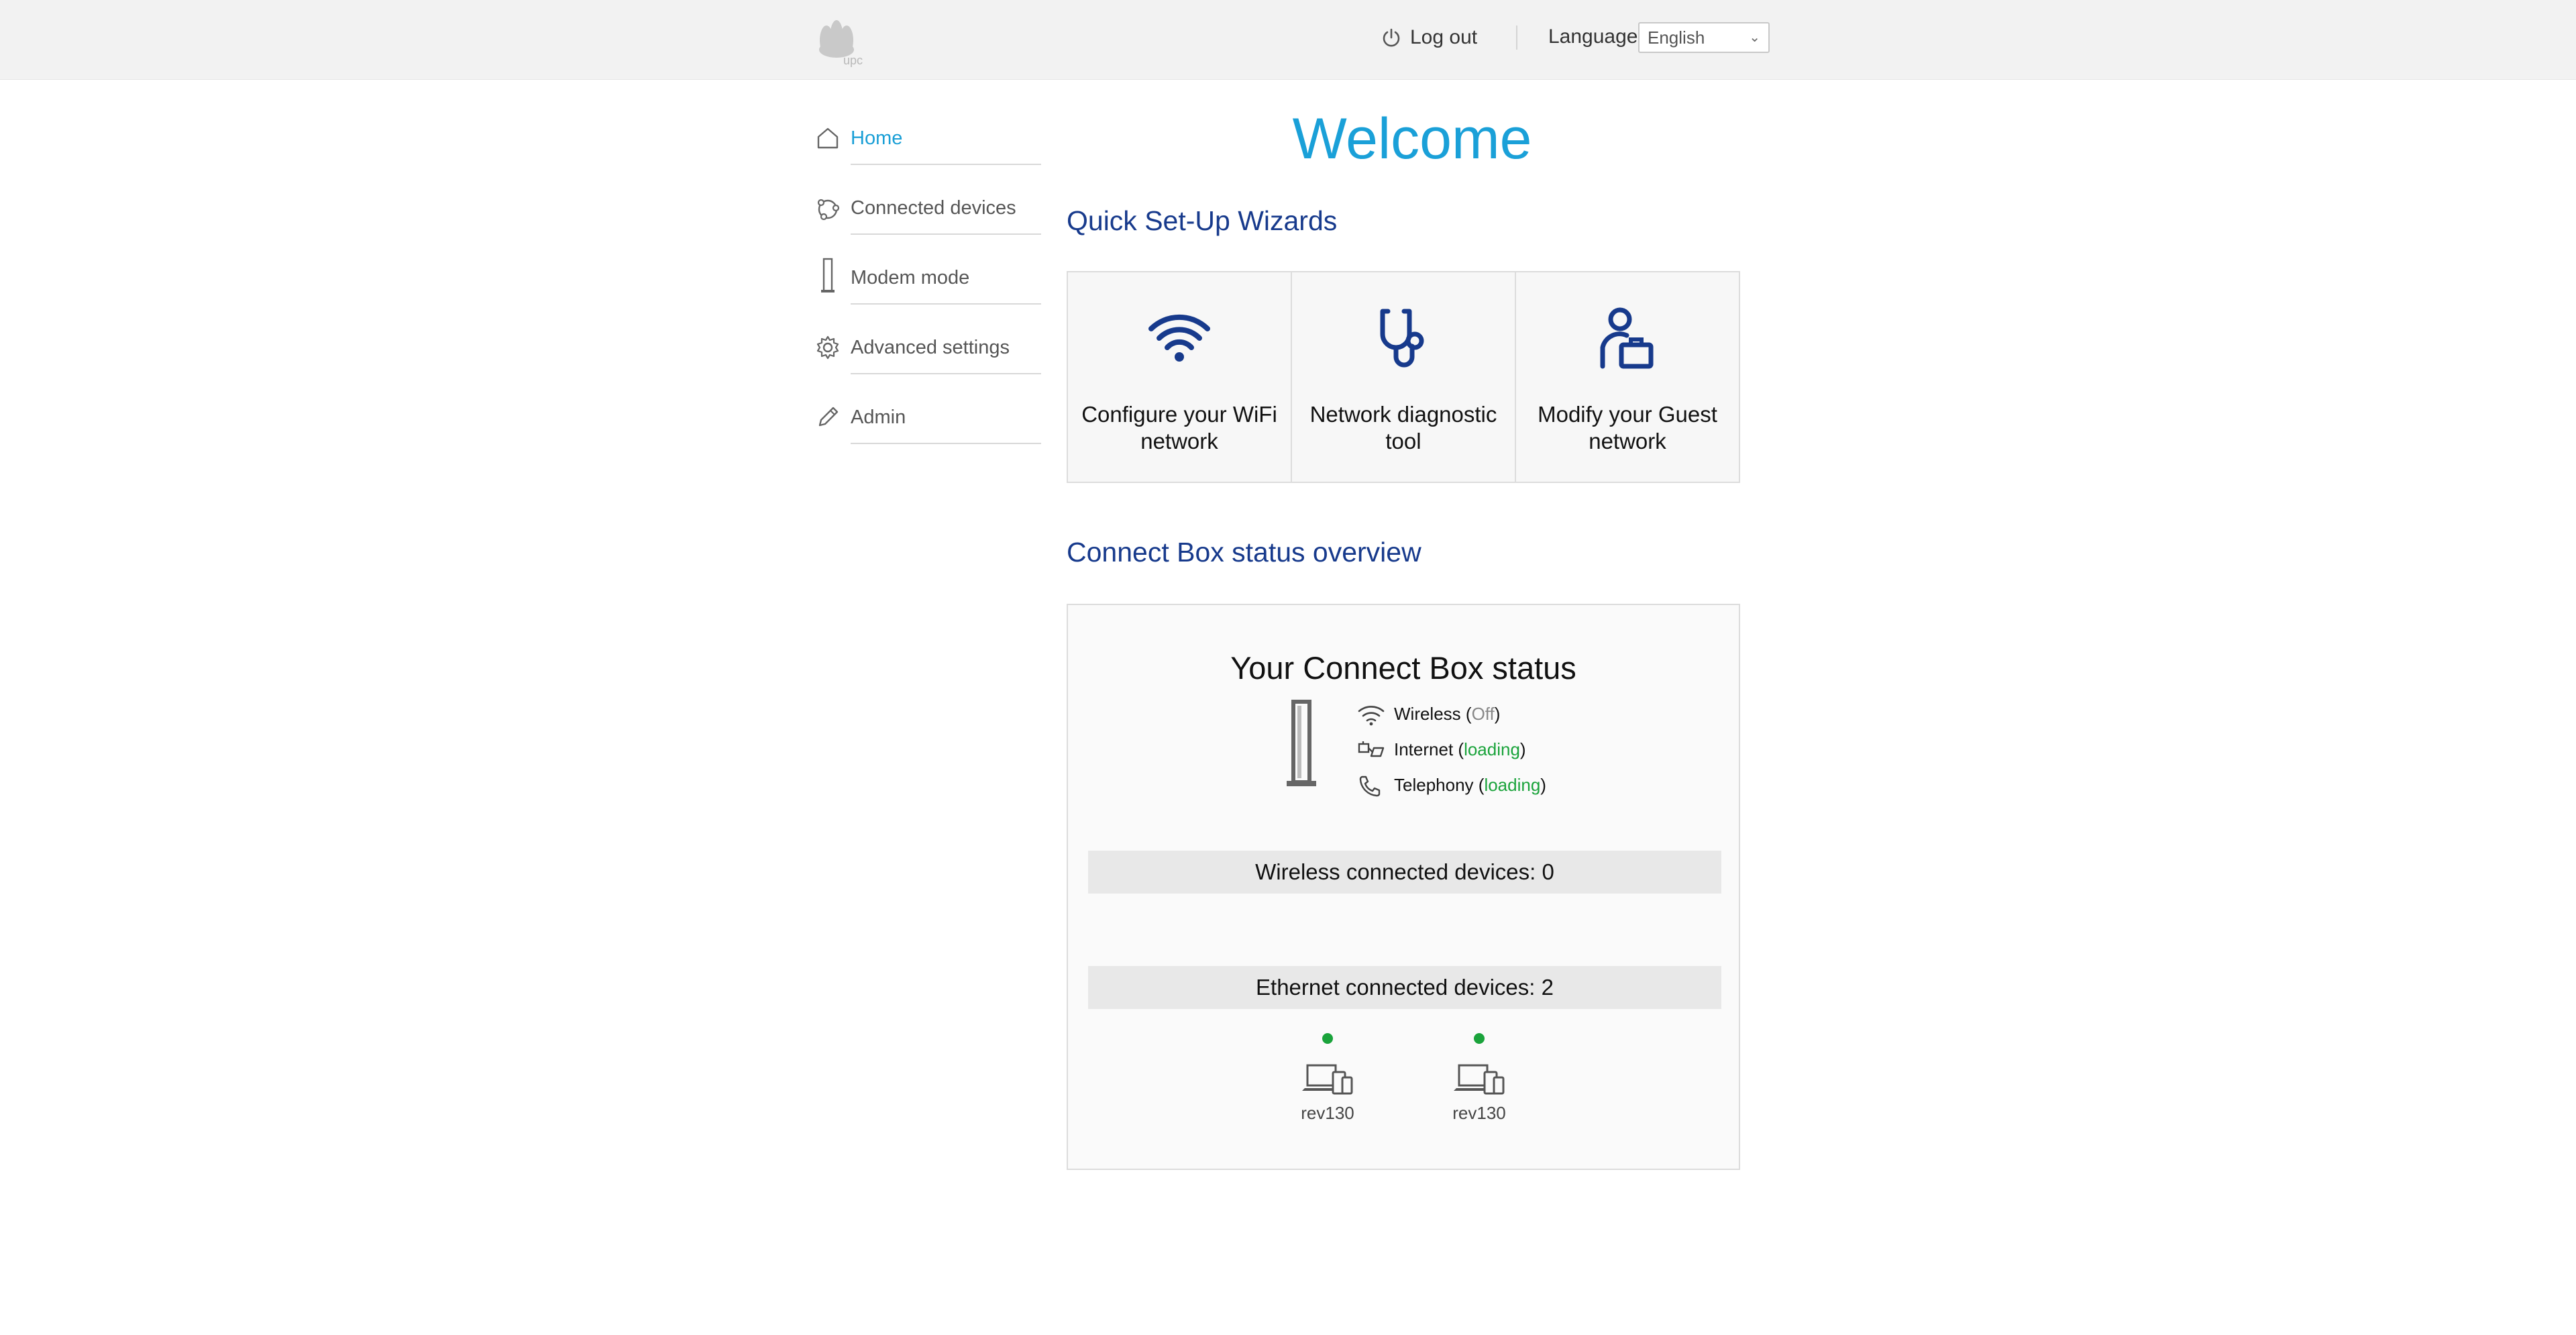  Describe the element at coordinates (1427, 714) in the screenshot. I see `status-name: Wireless` at that location.